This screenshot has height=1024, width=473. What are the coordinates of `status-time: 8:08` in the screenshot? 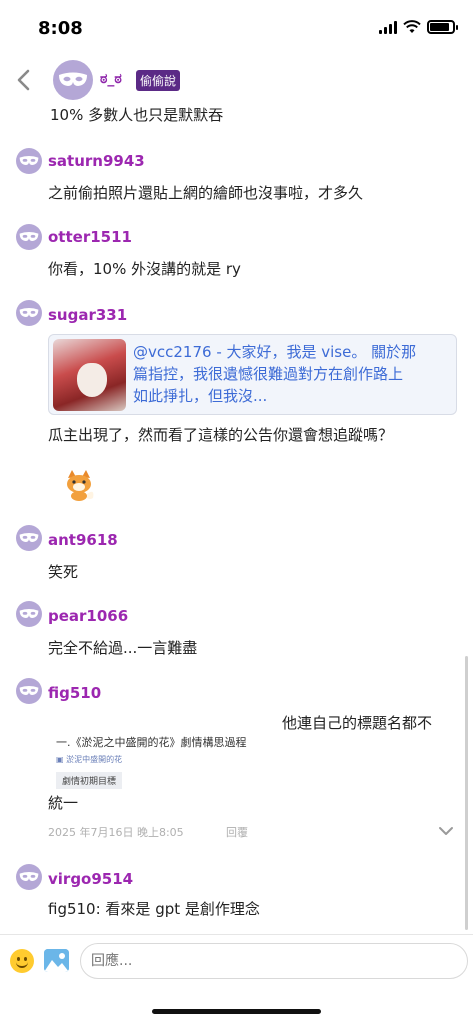 It's located at (60, 28).